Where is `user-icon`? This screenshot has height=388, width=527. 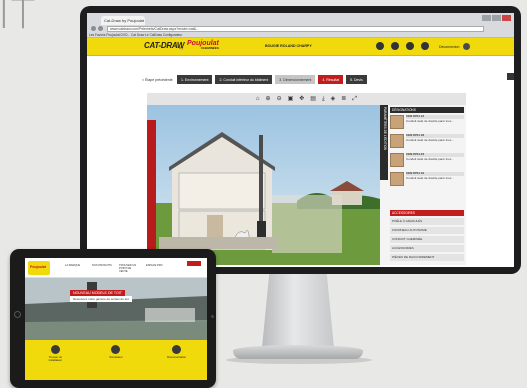 user-icon is located at coordinates (425, 46).